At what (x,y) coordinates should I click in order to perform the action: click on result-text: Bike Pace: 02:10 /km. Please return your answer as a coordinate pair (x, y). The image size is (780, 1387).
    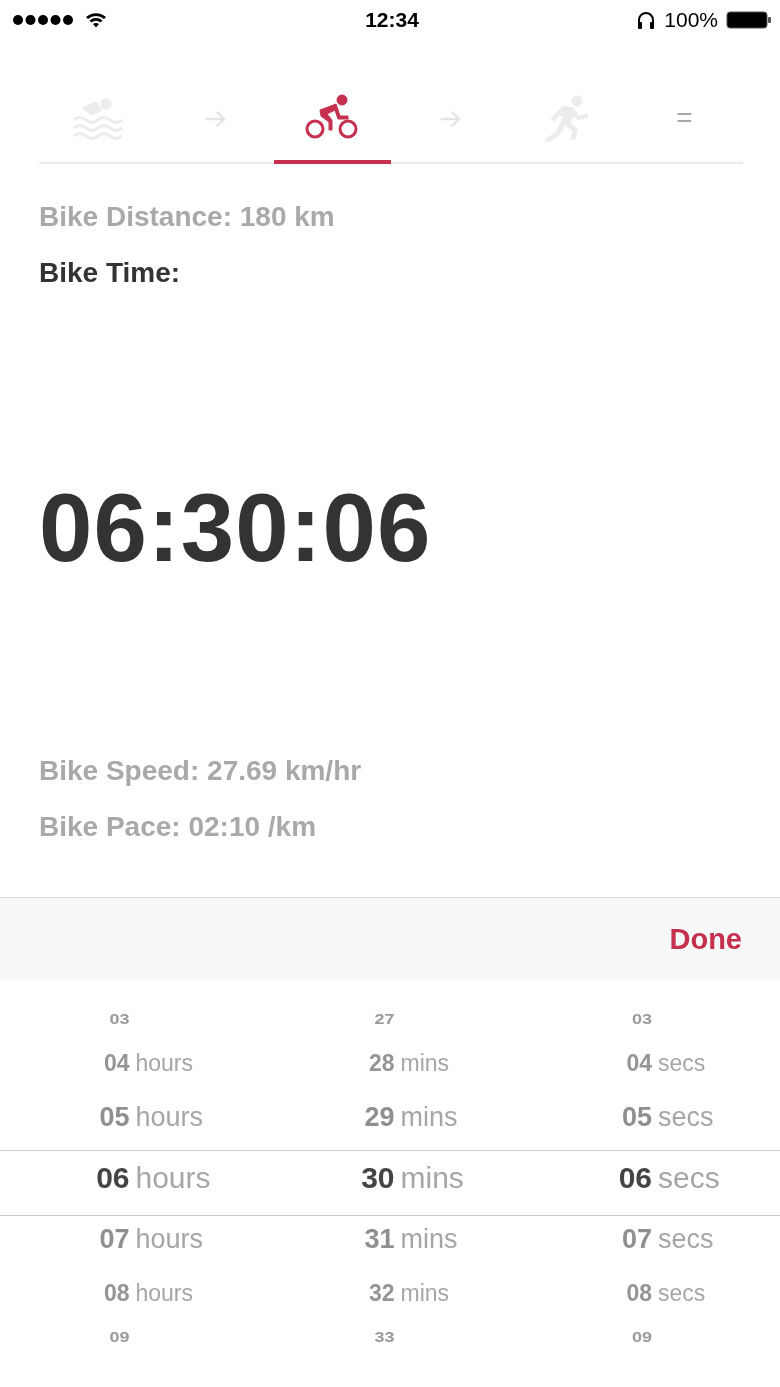
    Looking at the image, I should click on (178, 827).